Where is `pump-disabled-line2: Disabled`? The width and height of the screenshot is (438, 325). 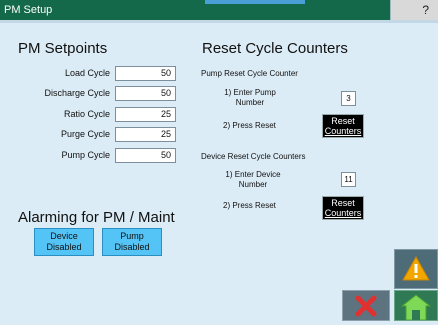 pump-disabled-line2: Disabled is located at coordinates (132, 247).